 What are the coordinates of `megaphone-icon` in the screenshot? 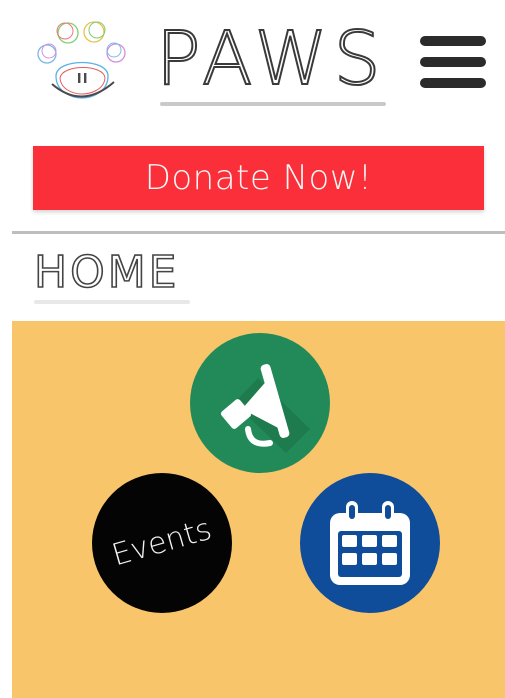 It's located at (265, 408).